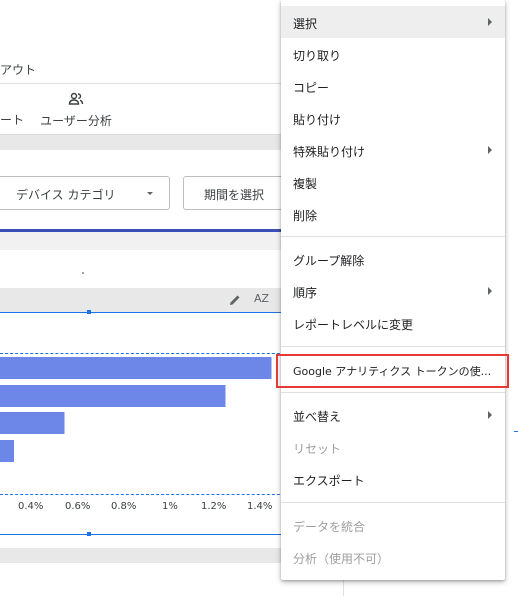 The image size is (518, 596). I want to click on device-category-filter: デバイス カテゴリ, so click(85, 193).